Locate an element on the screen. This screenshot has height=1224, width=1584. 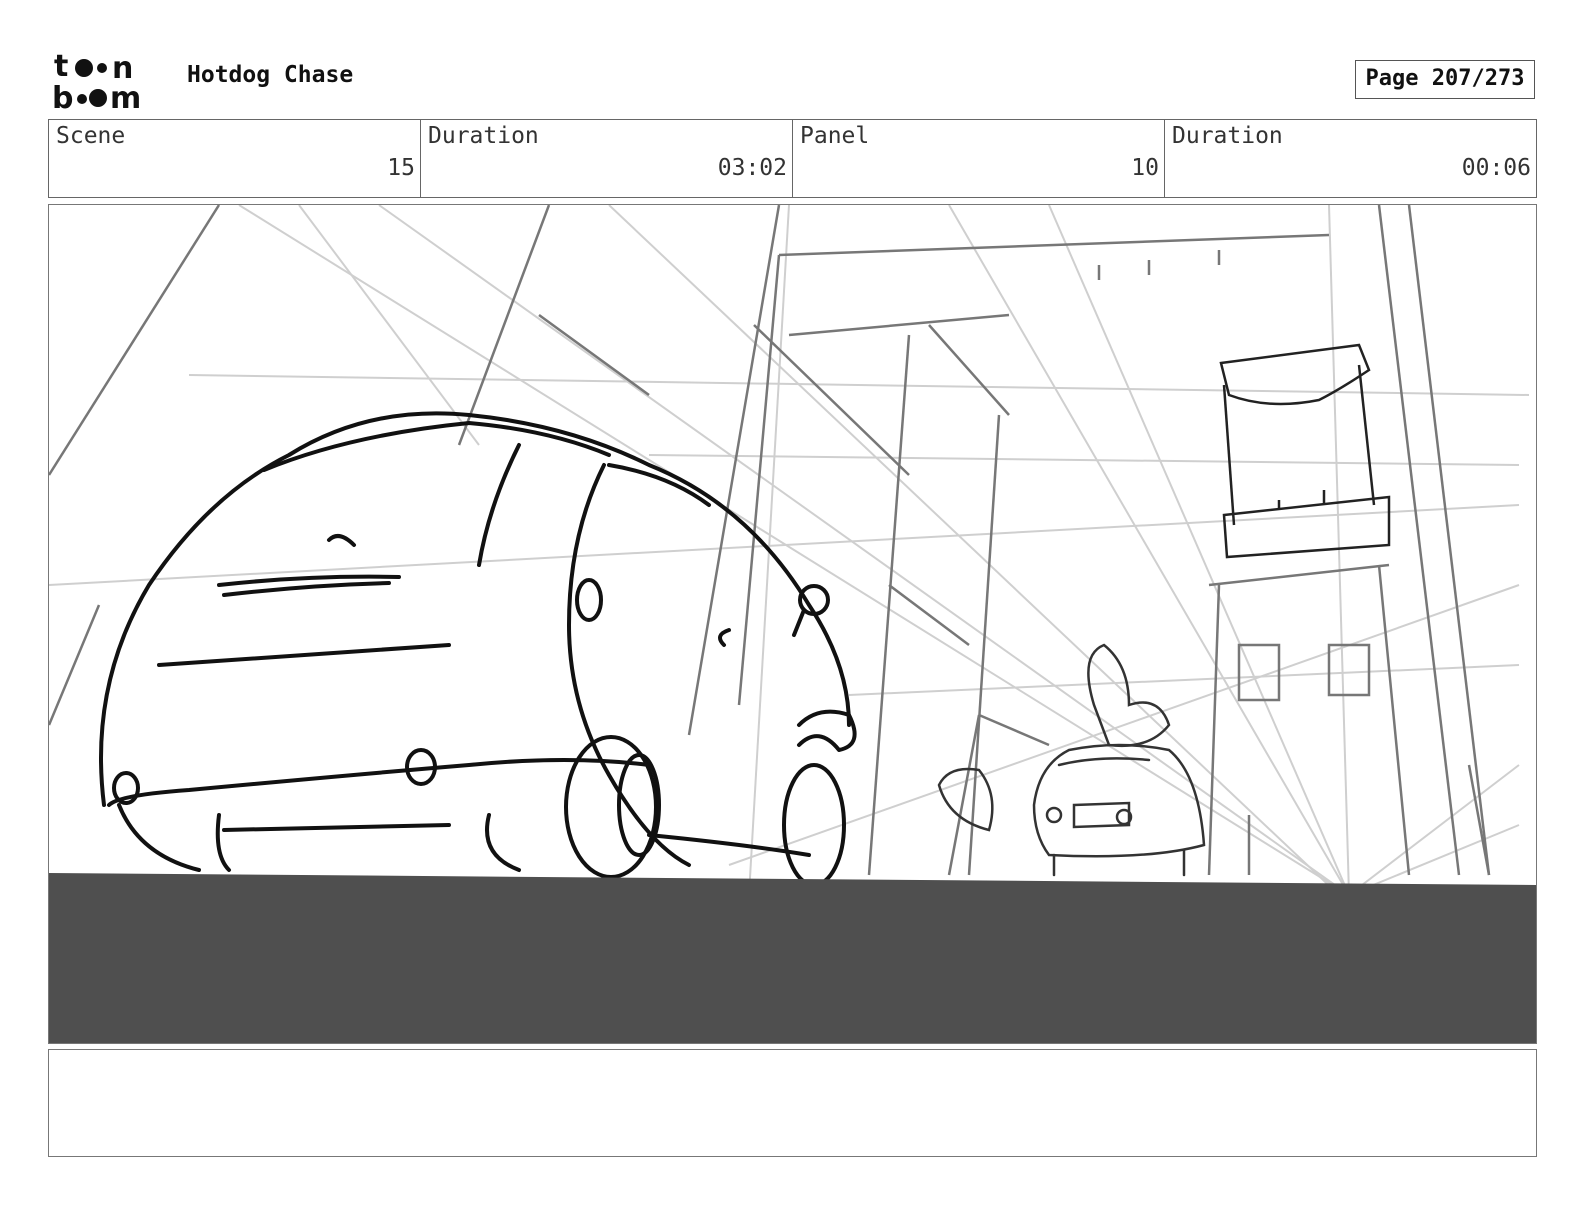
panel-duration-label: Duration is located at coordinates (1227, 136).